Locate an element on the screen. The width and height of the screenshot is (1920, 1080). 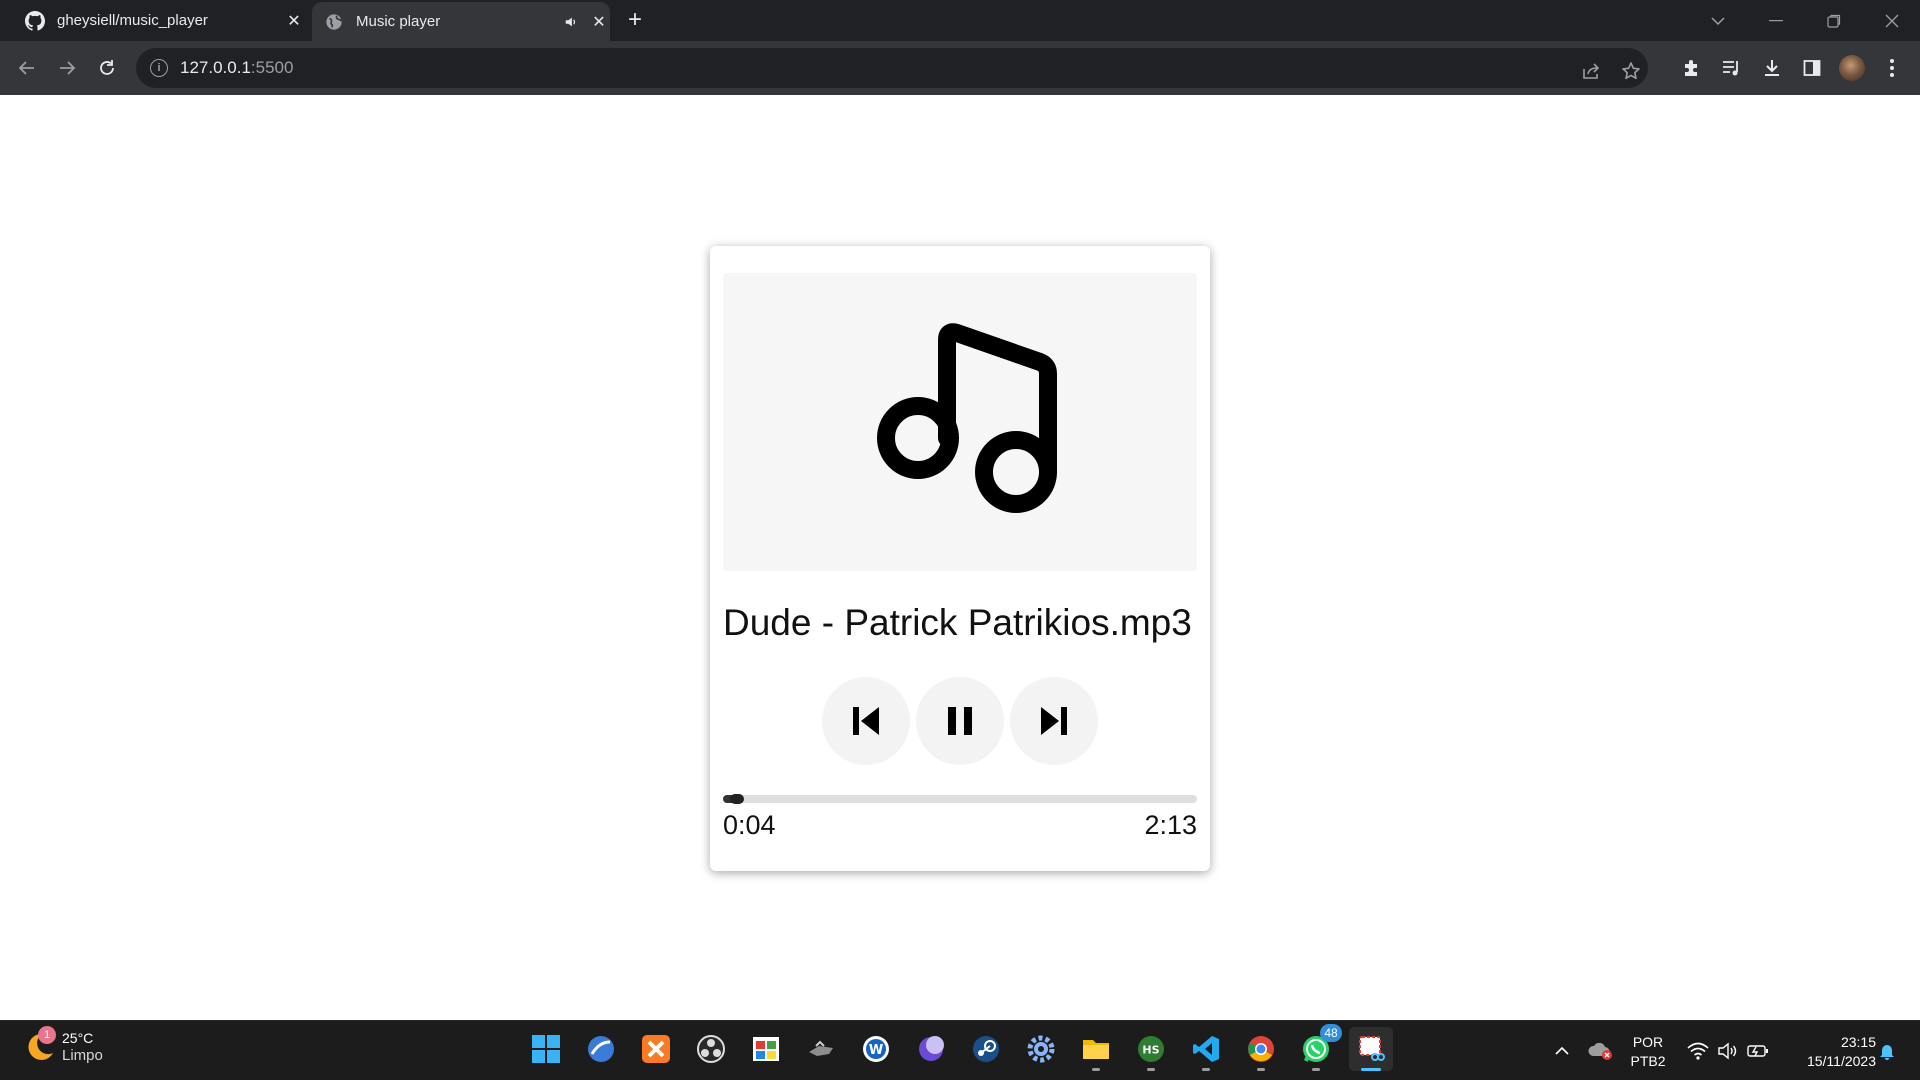
side-panel-icon is located at coordinates (1812, 68).